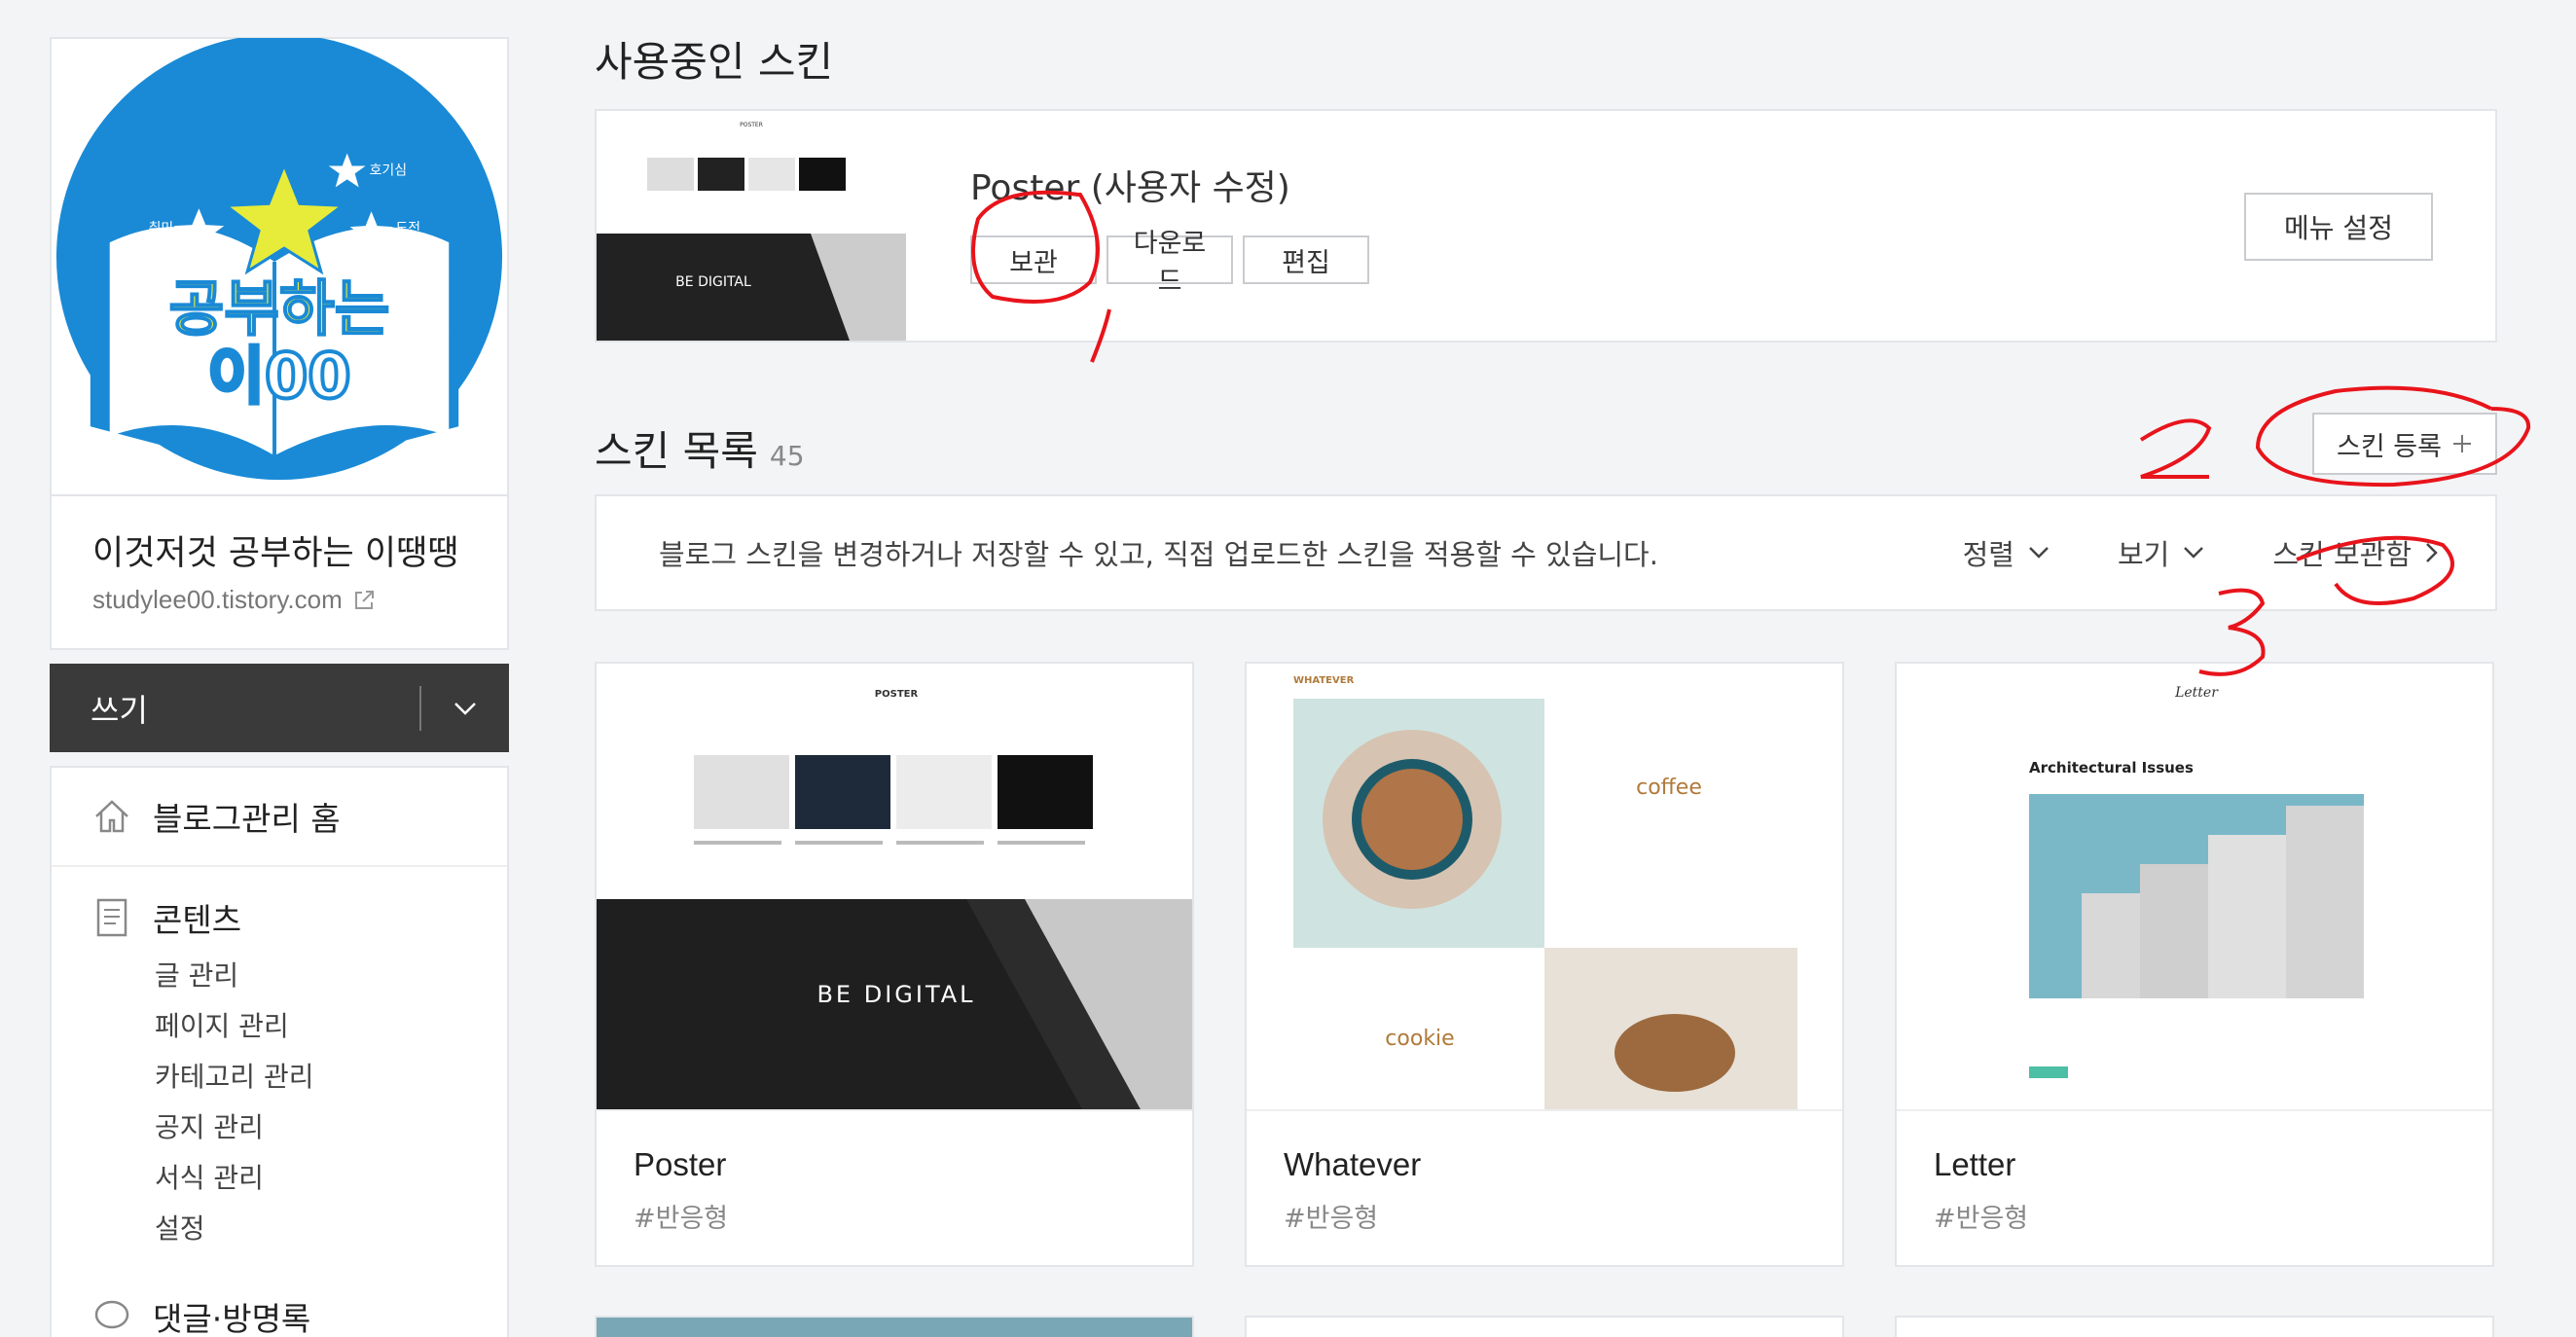 The width and height of the screenshot is (2576, 1337). I want to click on menu-comments-label: 댓글·방명록, so click(232, 1318).